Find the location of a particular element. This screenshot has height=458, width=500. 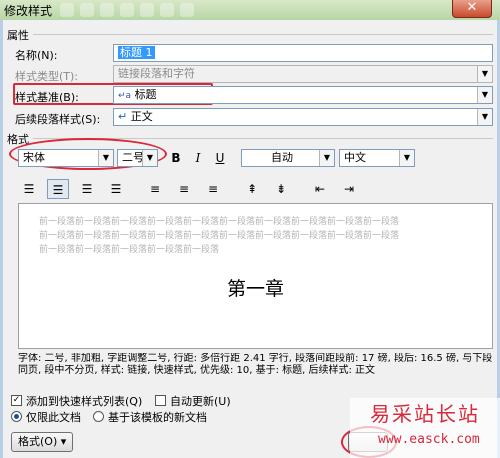

next-style-value: 正文 is located at coordinates (141, 116).